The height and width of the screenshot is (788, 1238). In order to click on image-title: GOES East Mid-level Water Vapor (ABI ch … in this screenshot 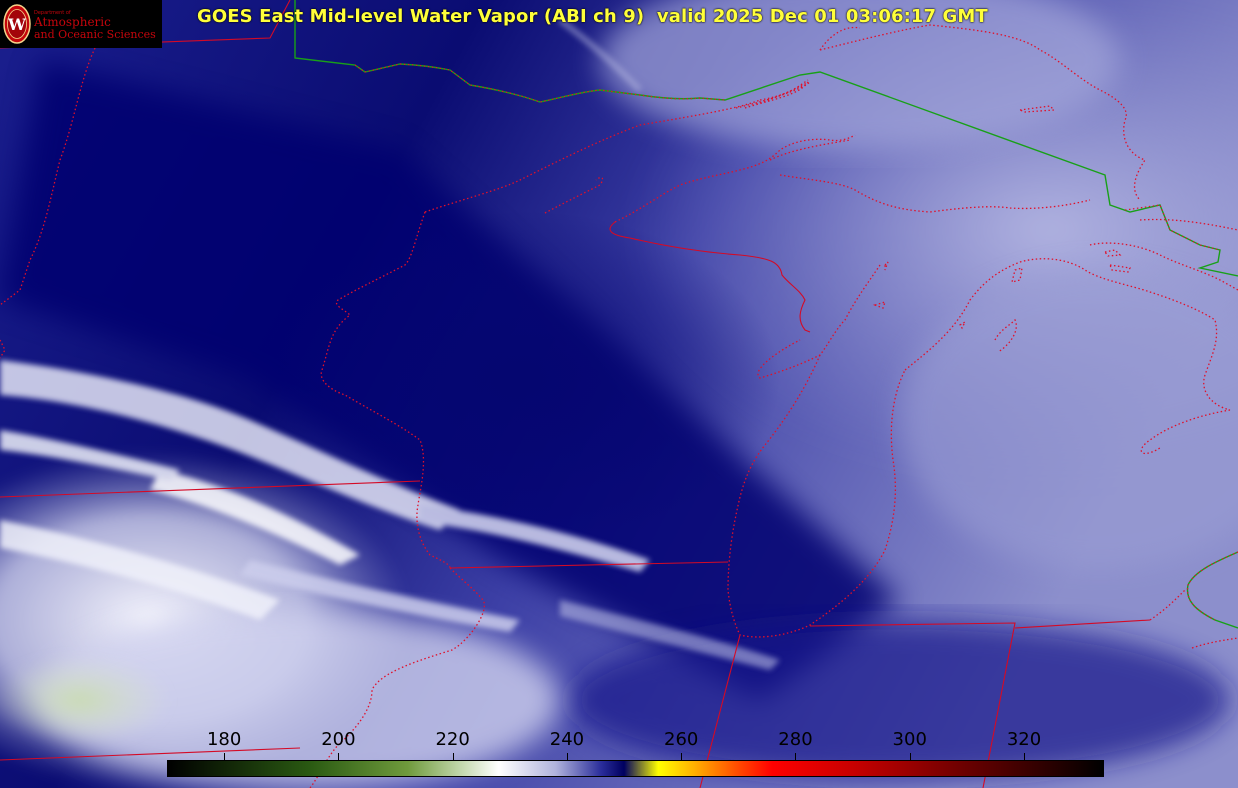, I will do `click(592, 16)`.